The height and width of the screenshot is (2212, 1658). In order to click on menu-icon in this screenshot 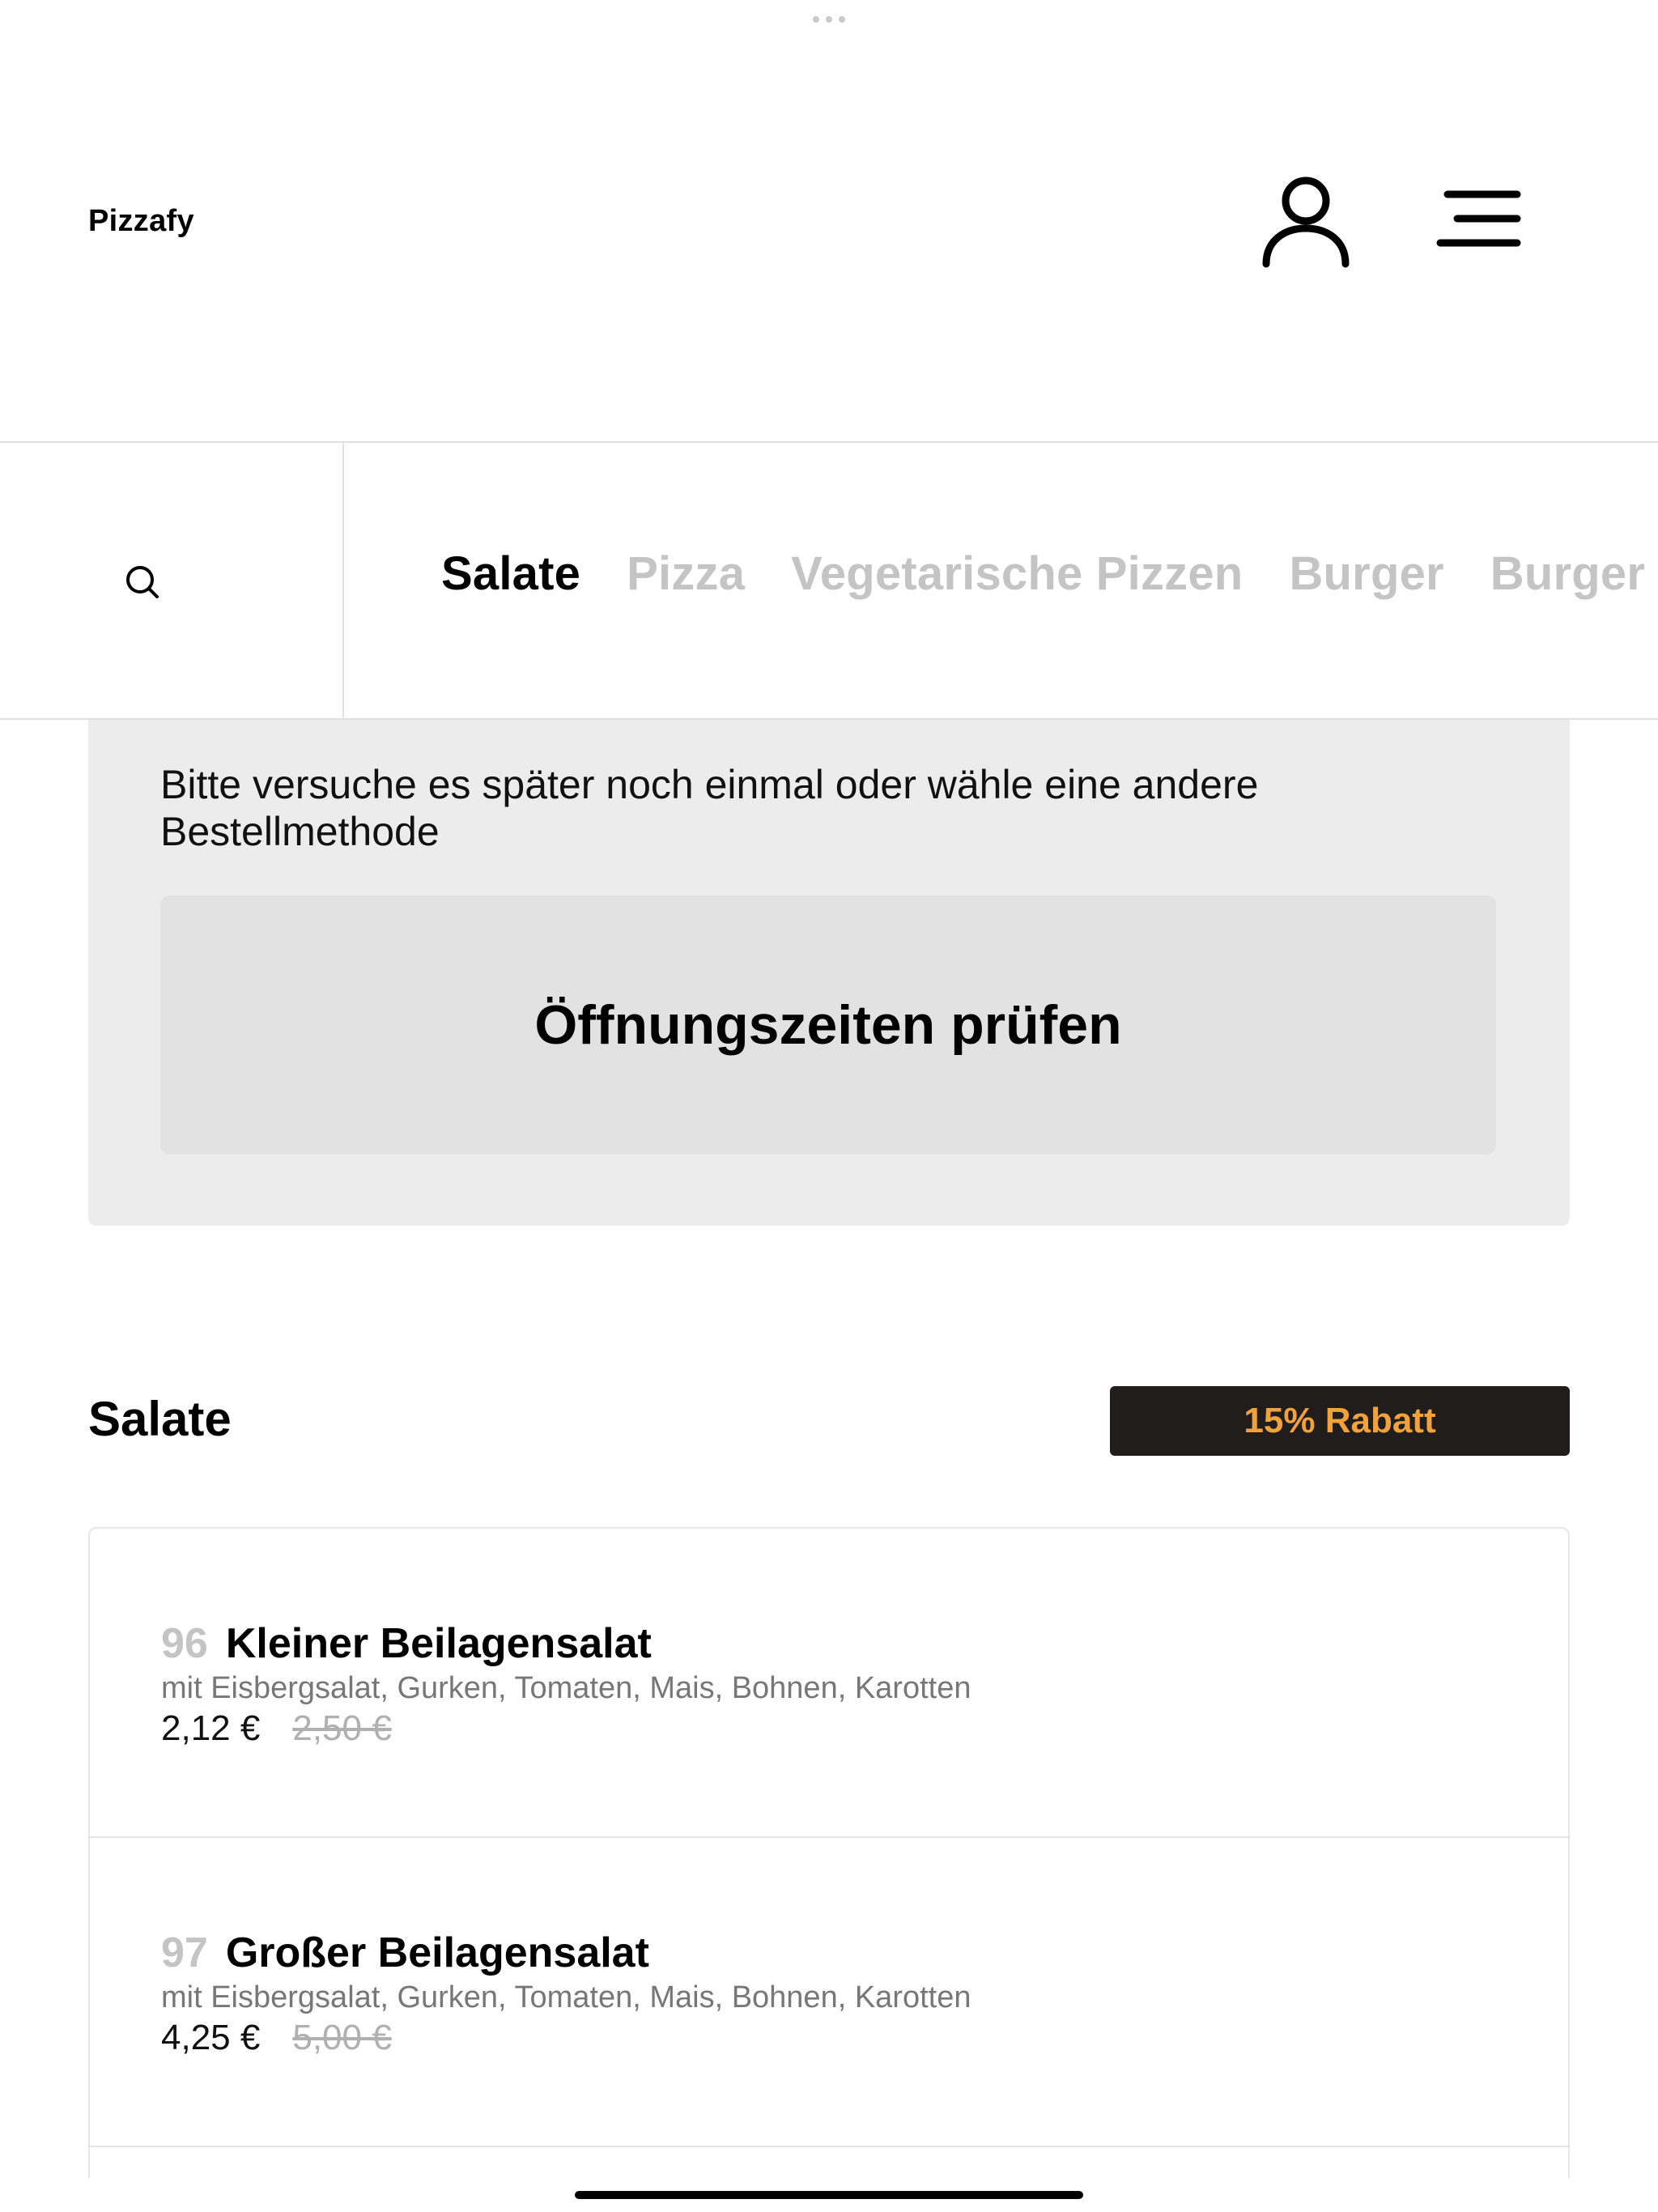, I will do `click(1479, 219)`.